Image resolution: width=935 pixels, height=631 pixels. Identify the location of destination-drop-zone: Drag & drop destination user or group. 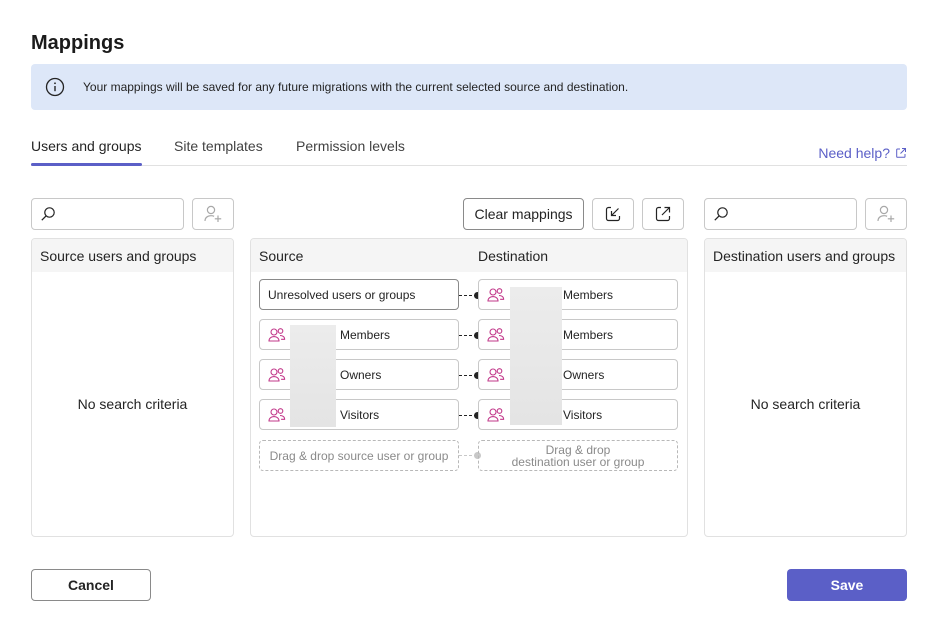
(578, 455).